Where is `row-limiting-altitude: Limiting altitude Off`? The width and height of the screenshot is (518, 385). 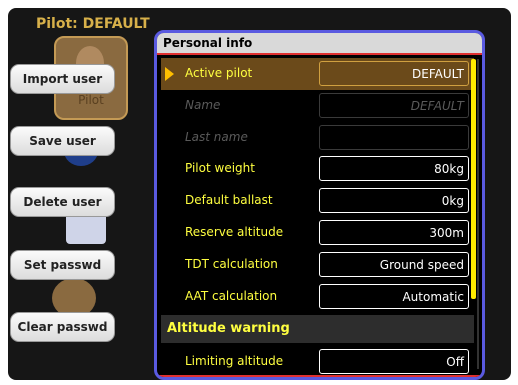 row-limiting-altitude: Limiting altitude Off is located at coordinates (317, 361).